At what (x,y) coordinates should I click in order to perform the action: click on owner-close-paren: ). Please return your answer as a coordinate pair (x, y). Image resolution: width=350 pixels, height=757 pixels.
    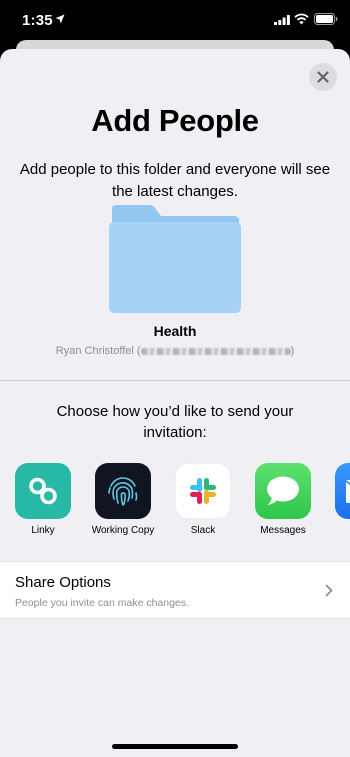
    Looking at the image, I should click on (292, 351).